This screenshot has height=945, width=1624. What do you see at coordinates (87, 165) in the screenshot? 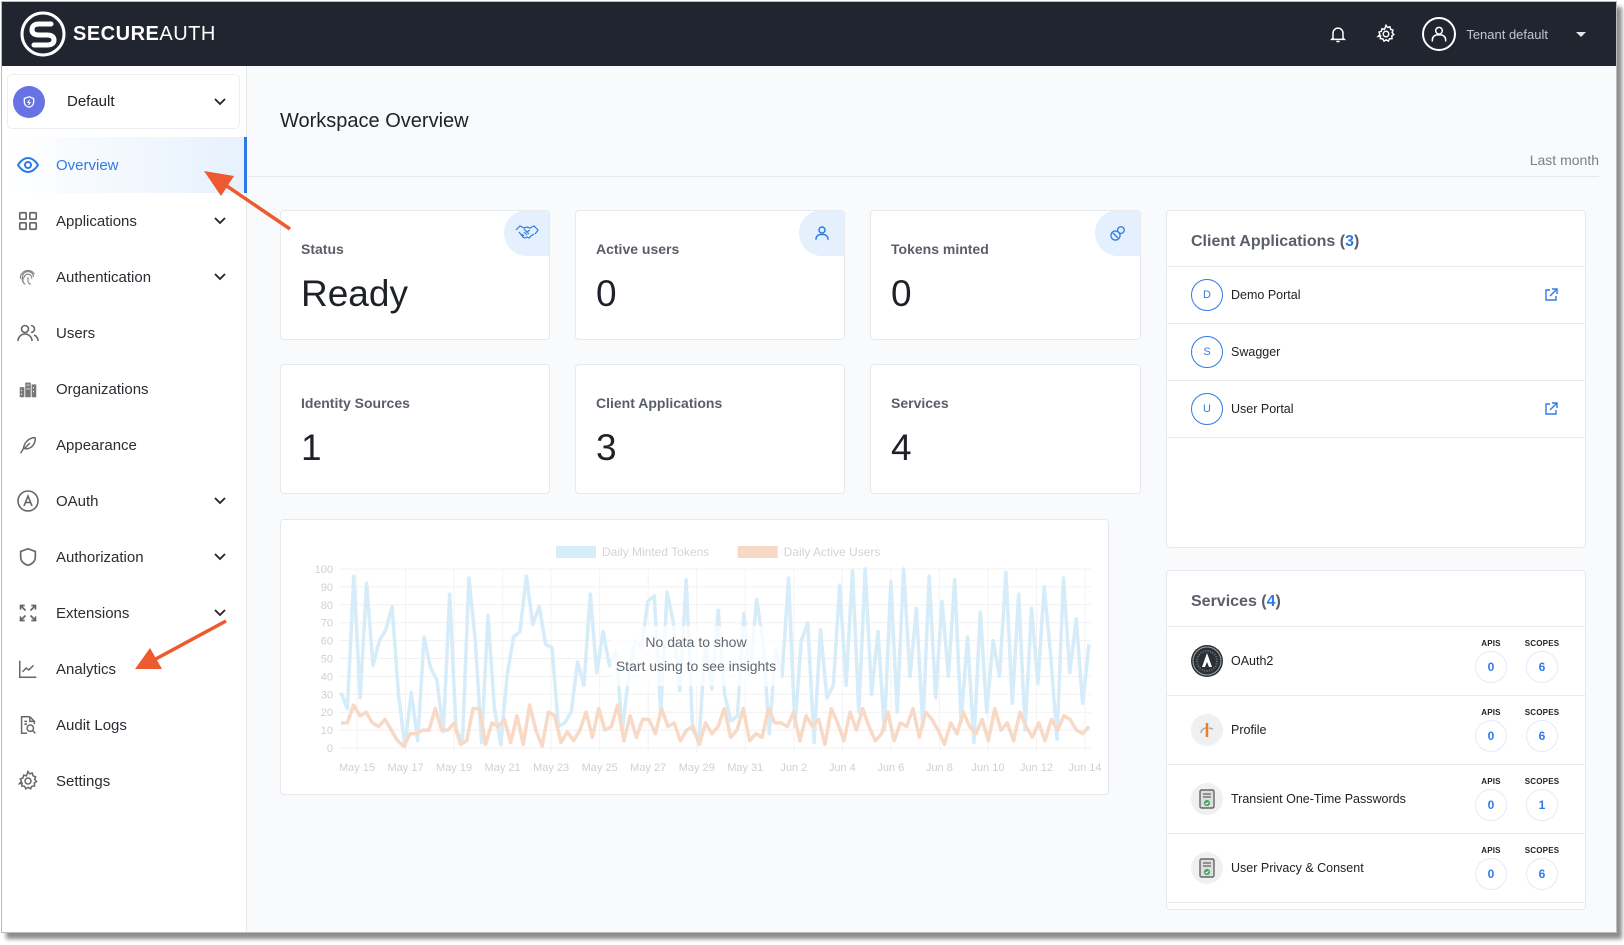
I see `sidebar-item-label: Overview` at bounding box center [87, 165].